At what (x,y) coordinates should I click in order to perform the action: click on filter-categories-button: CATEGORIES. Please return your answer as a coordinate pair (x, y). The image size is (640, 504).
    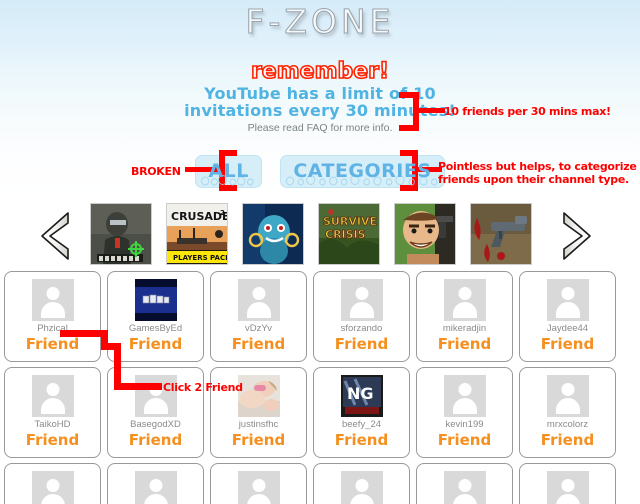
    Looking at the image, I should click on (362, 171).